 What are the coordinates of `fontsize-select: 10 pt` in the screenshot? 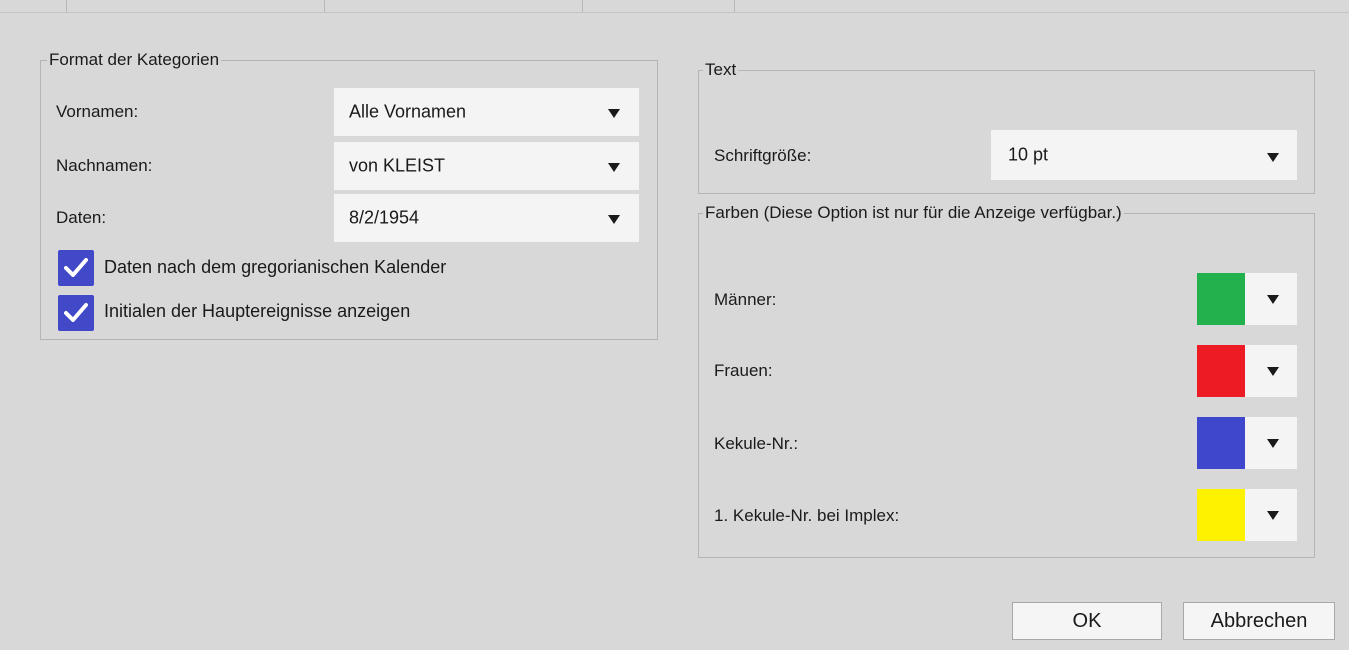 It's located at (1144, 155).